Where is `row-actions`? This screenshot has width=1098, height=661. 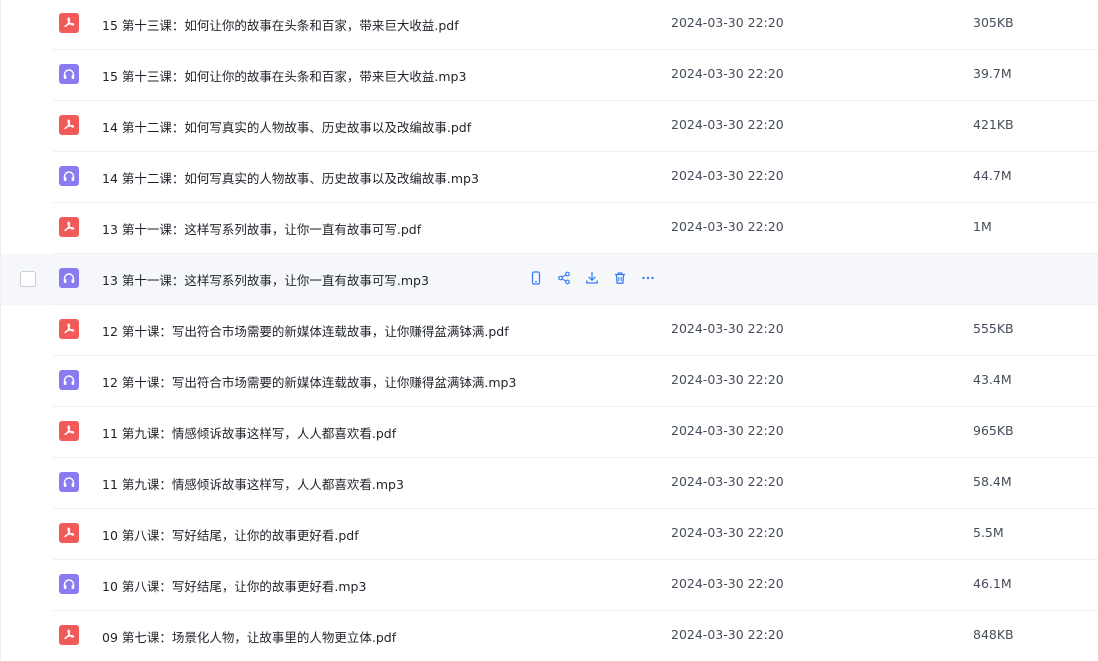
row-actions is located at coordinates (592, 278).